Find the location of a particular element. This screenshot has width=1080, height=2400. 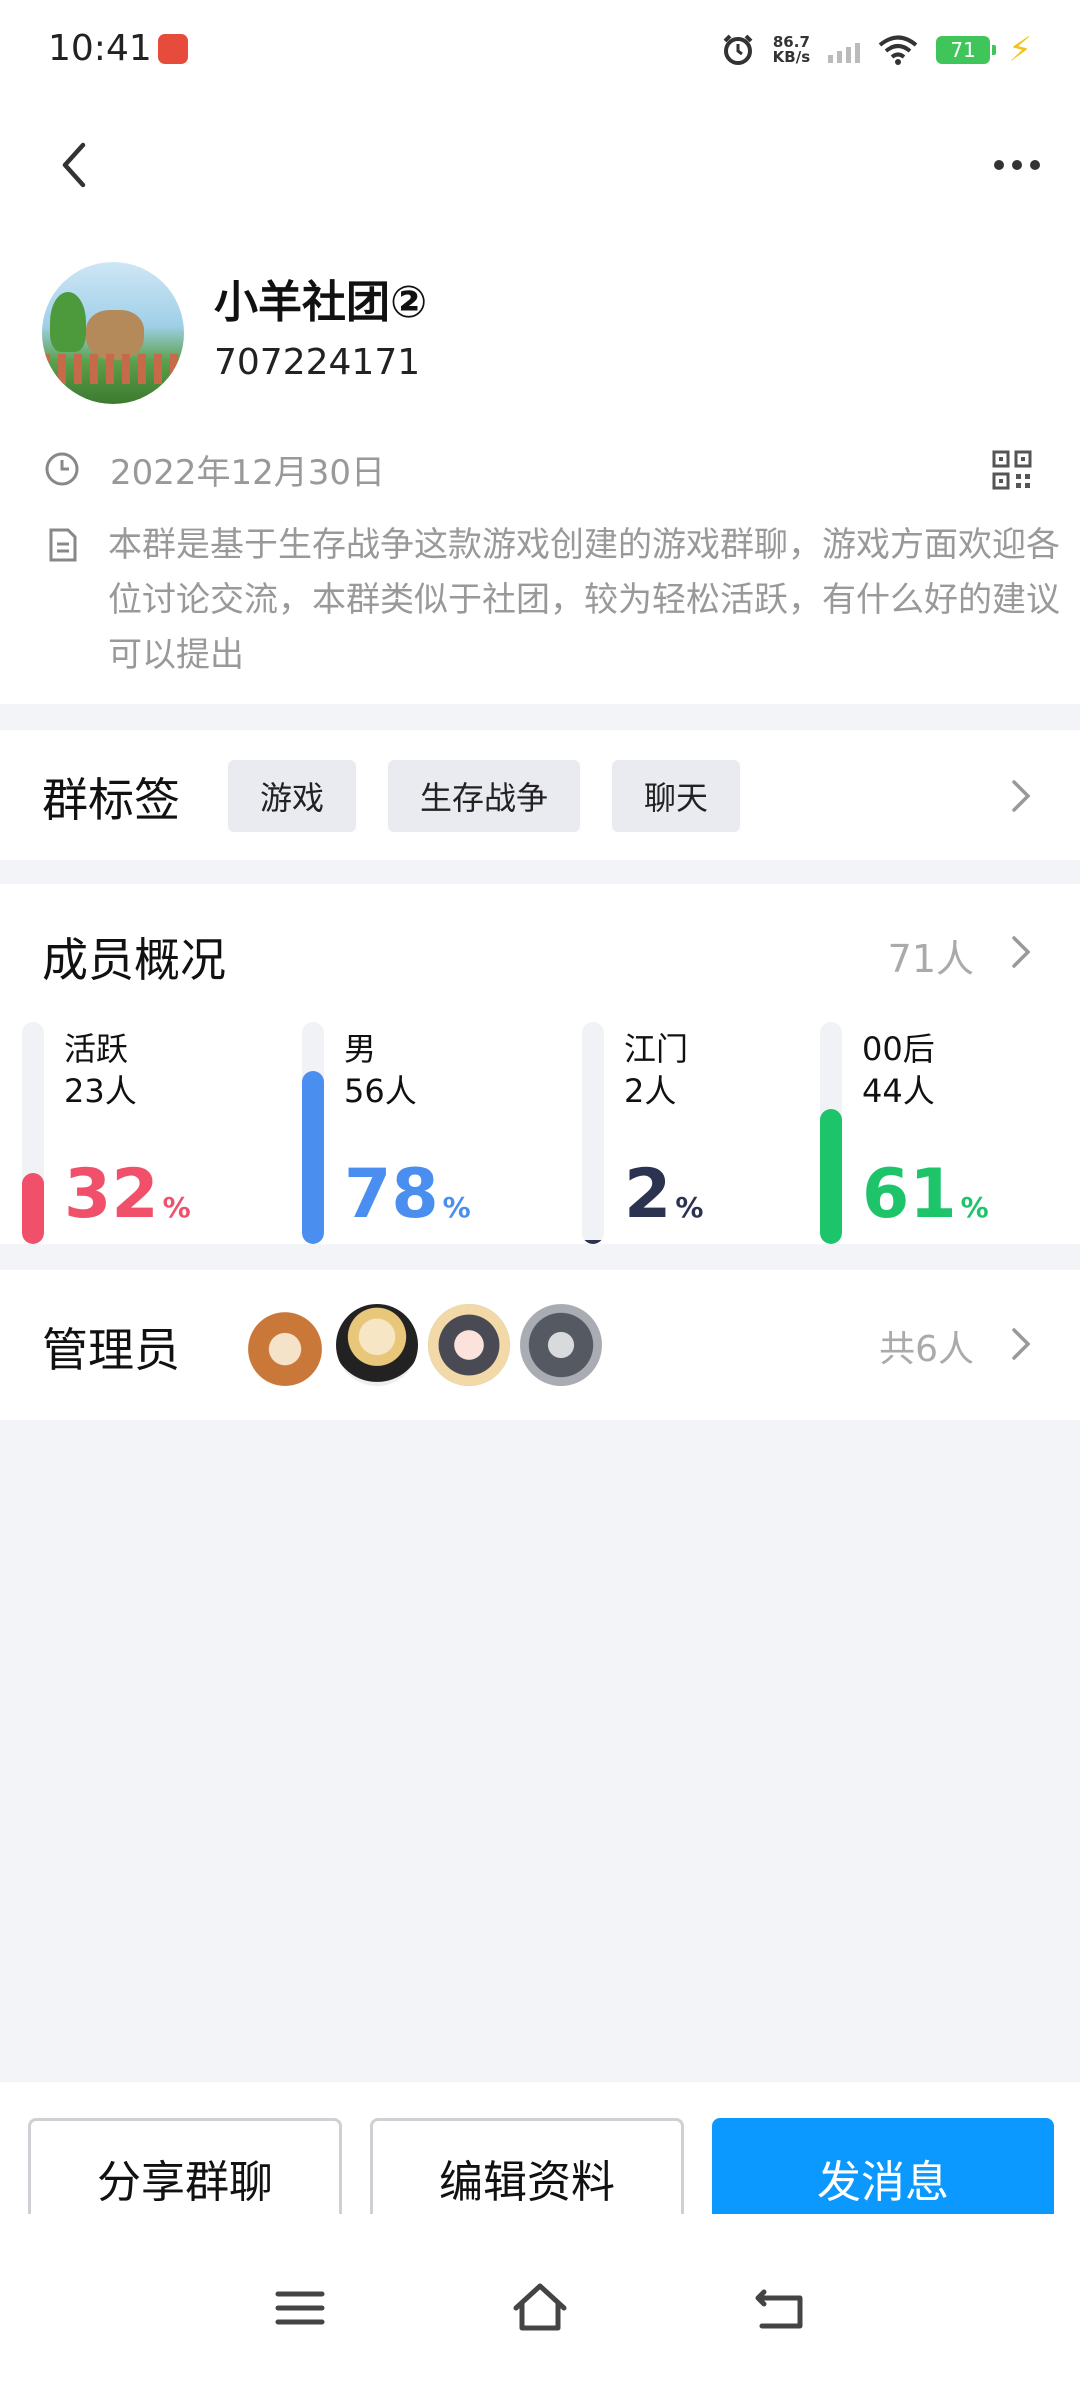

group-id: 707224171 is located at coordinates (317, 362).